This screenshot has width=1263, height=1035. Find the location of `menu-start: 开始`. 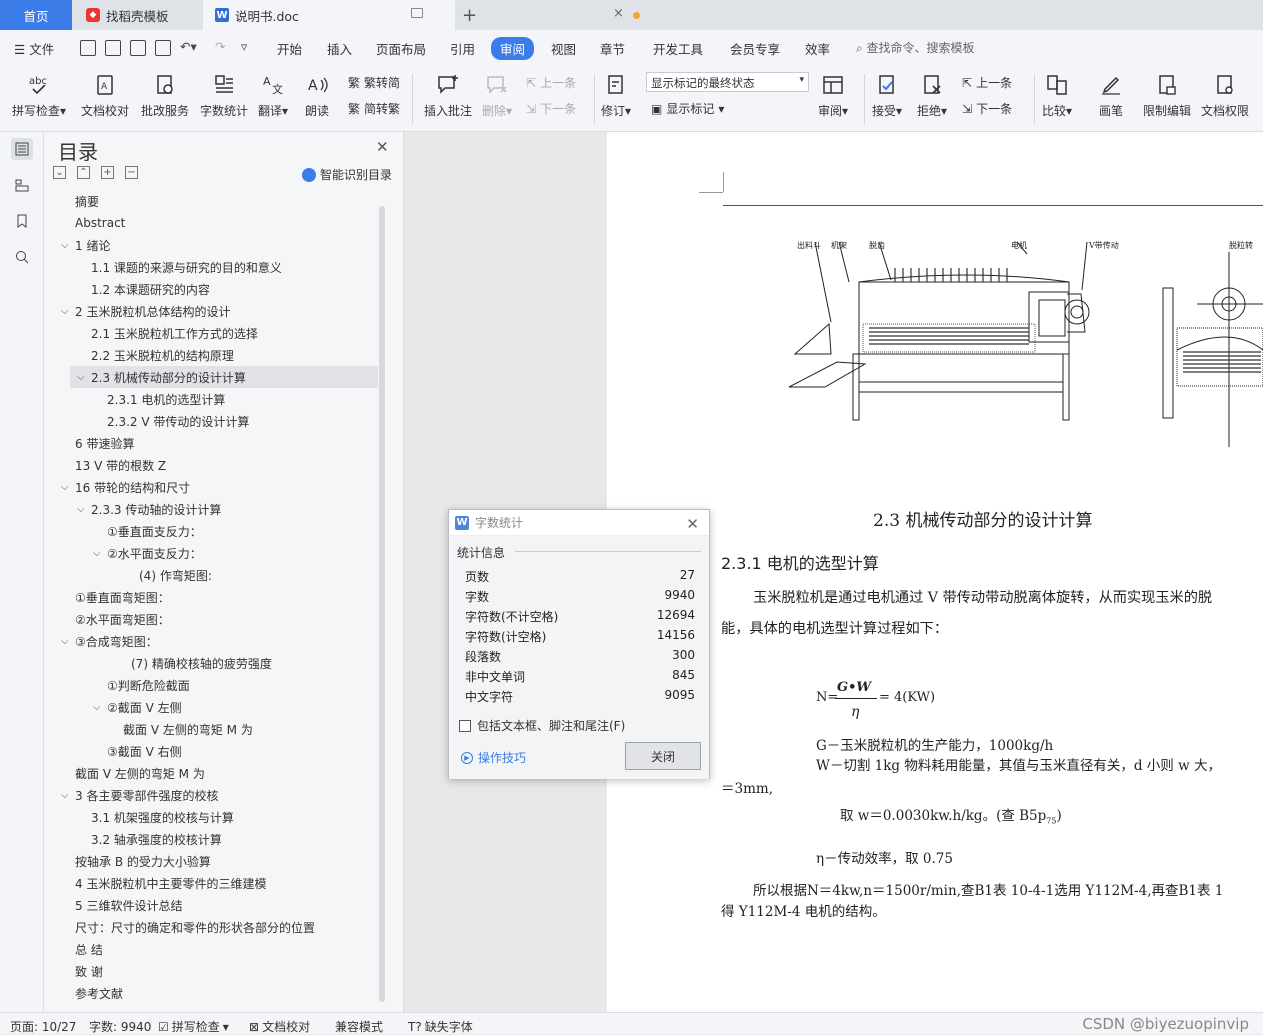

menu-start: 开始 is located at coordinates (289, 48).